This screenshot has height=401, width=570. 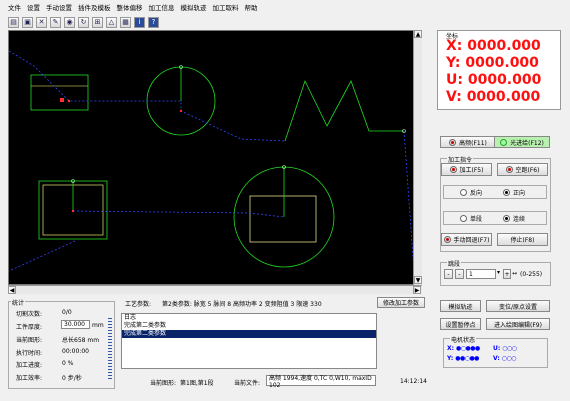 I want to click on graph-value: 总长658 mm, so click(x=81, y=340).